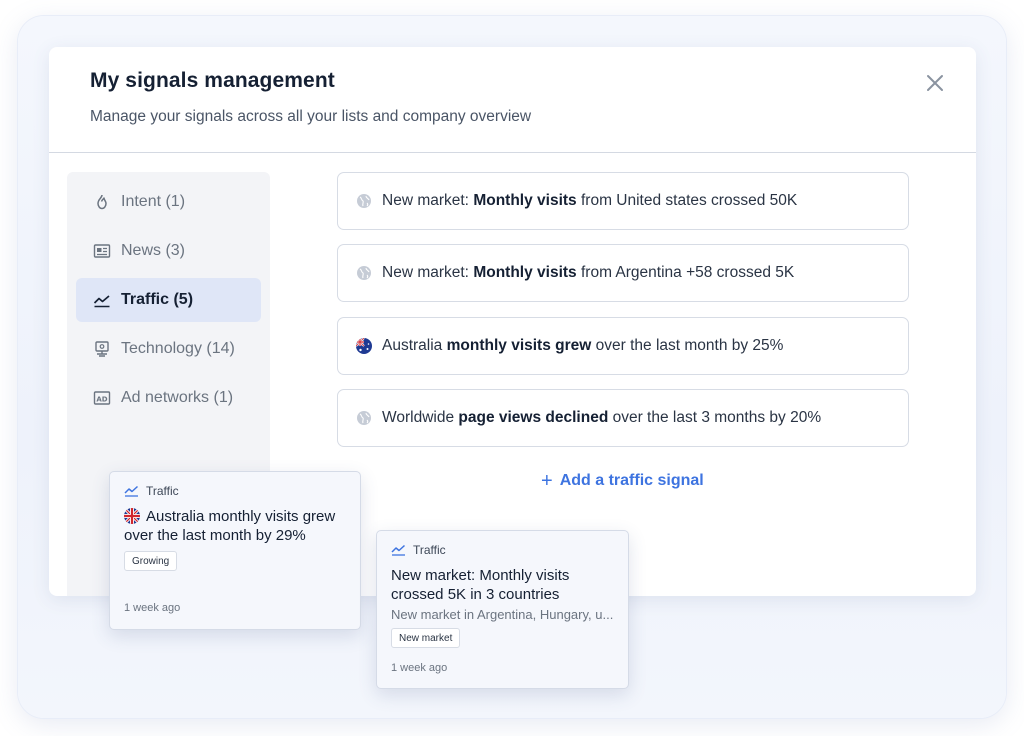  What do you see at coordinates (212, 80) in the screenshot?
I see `modal-title: My signals management` at bounding box center [212, 80].